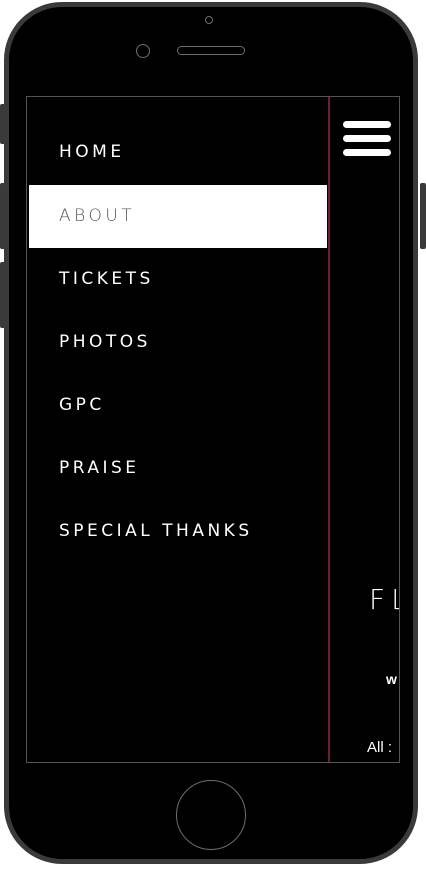 The image size is (426, 869). I want to click on page-title-fragment: FL, so click(384, 599).